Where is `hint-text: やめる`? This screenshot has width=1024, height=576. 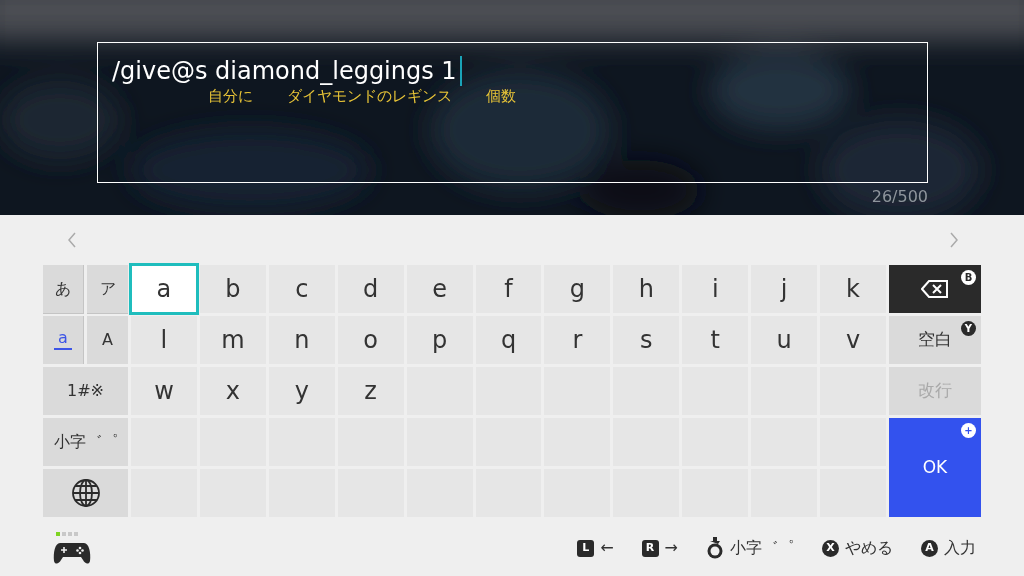 hint-text: やめる is located at coordinates (869, 548).